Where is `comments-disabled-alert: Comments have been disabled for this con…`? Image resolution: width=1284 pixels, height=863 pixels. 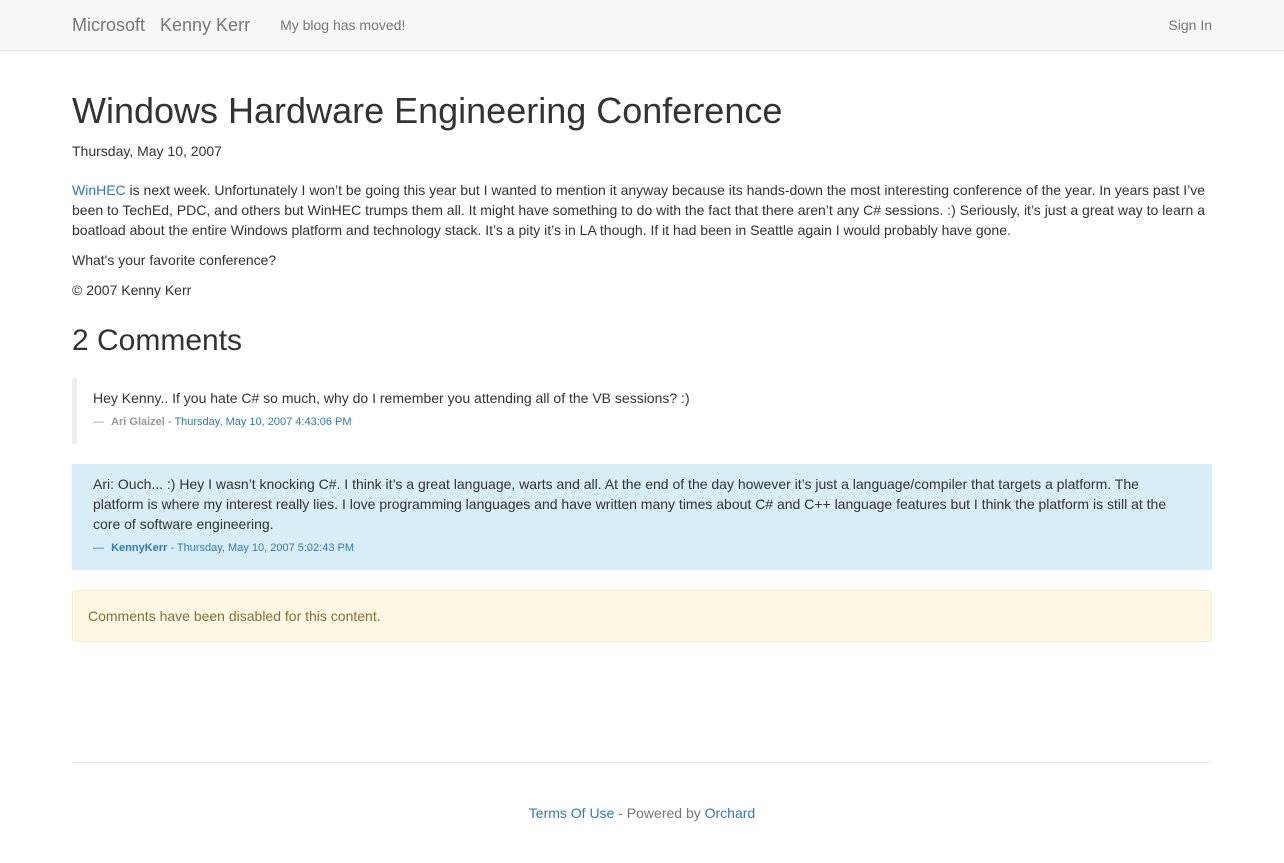 comments-disabled-alert: Comments have been disabled for this con… is located at coordinates (642, 616).